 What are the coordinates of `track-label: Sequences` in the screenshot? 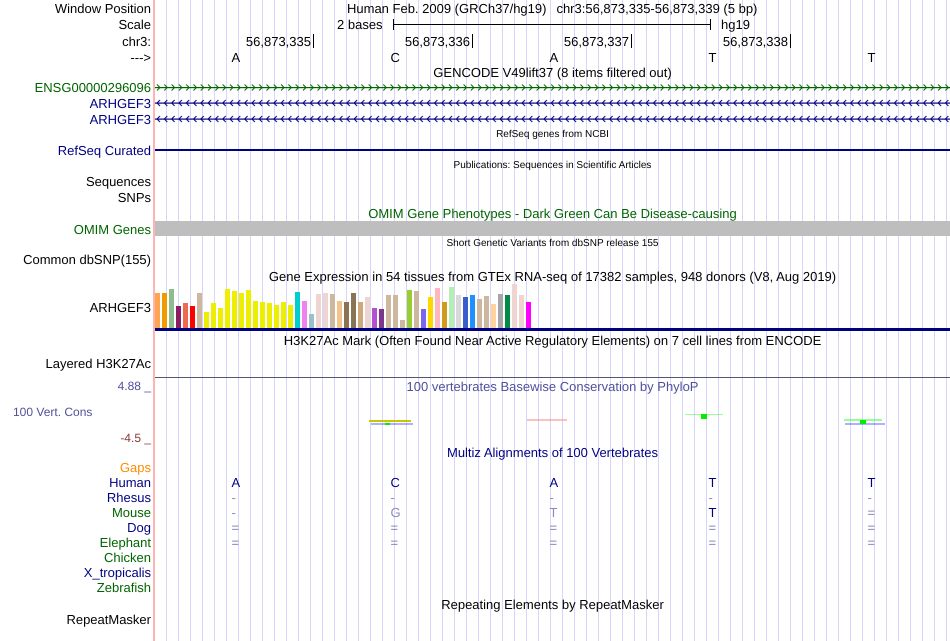 It's located at (118, 181).